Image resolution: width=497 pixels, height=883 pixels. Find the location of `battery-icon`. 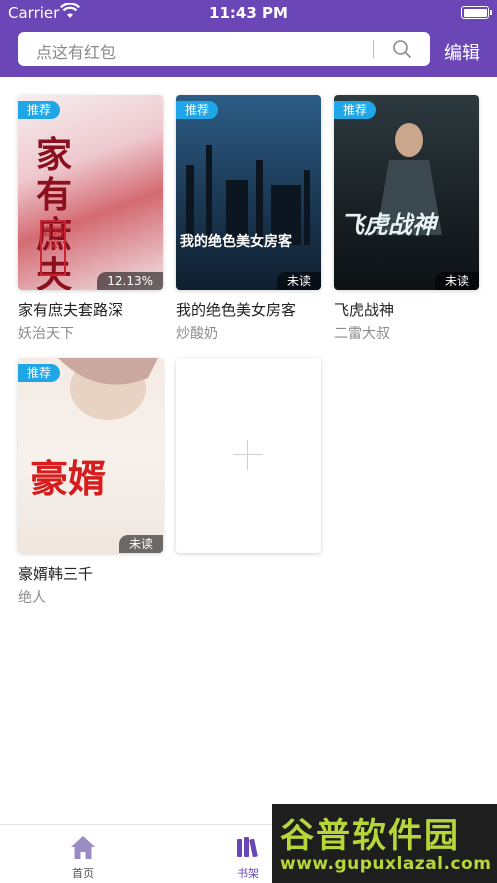

battery-icon is located at coordinates (476, 12).